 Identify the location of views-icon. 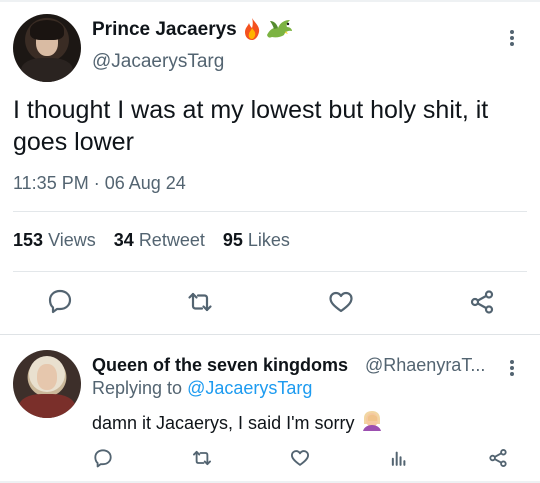
(399, 458).